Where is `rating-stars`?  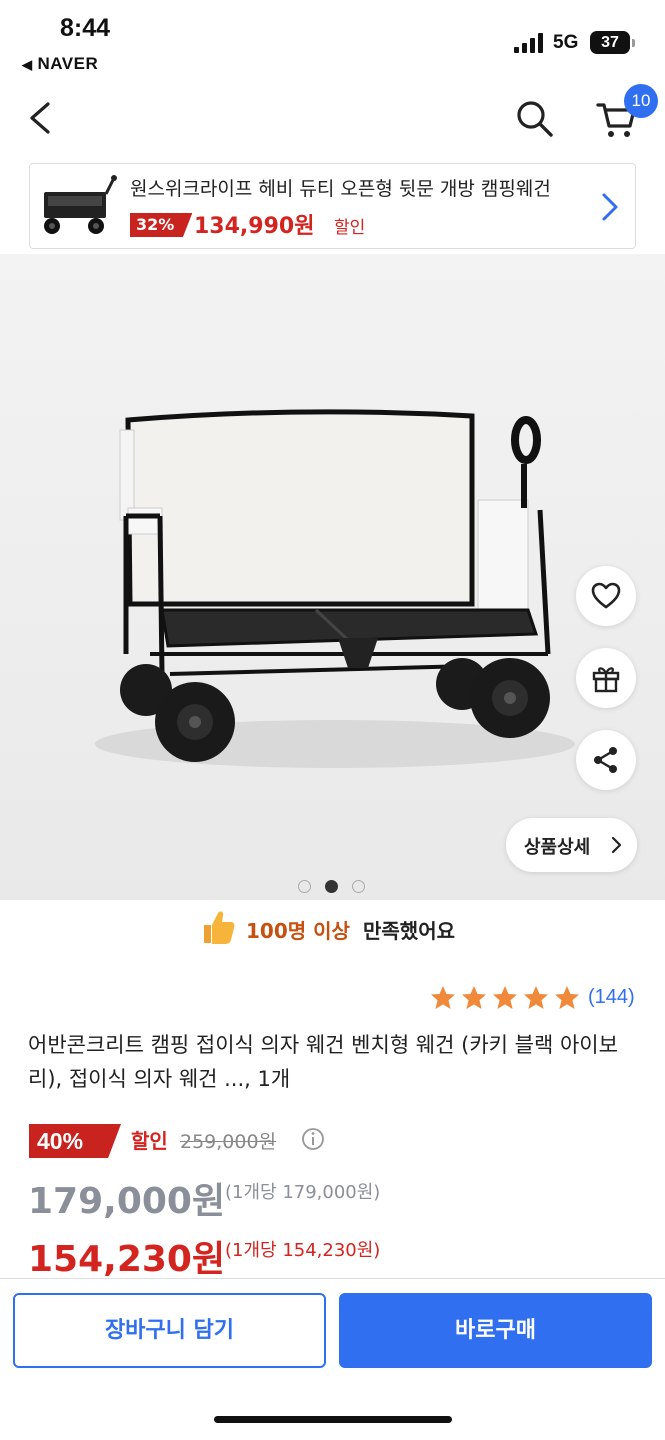
rating-stars is located at coordinates (505, 998).